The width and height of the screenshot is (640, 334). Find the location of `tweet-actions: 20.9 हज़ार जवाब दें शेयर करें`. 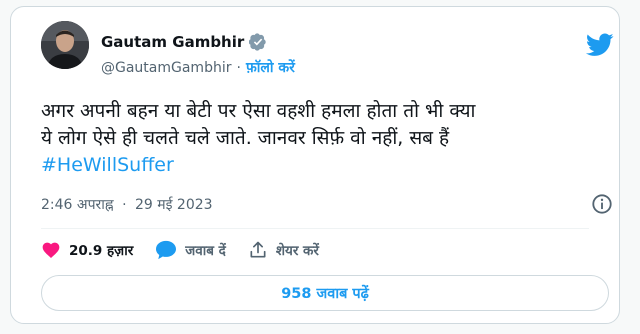

tweet-actions: 20.9 हज़ार जवाब दें शेयर करें is located at coordinates (191, 250).